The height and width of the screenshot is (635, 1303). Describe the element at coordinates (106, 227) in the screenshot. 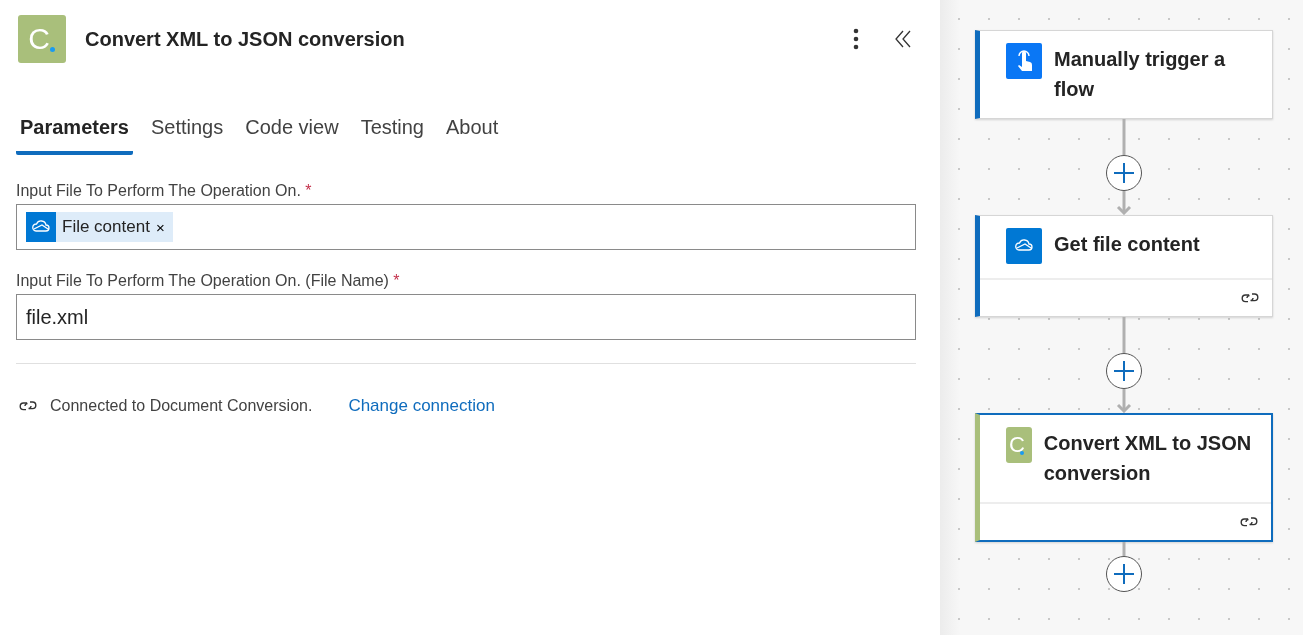

I see `token-label: File content` at that location.